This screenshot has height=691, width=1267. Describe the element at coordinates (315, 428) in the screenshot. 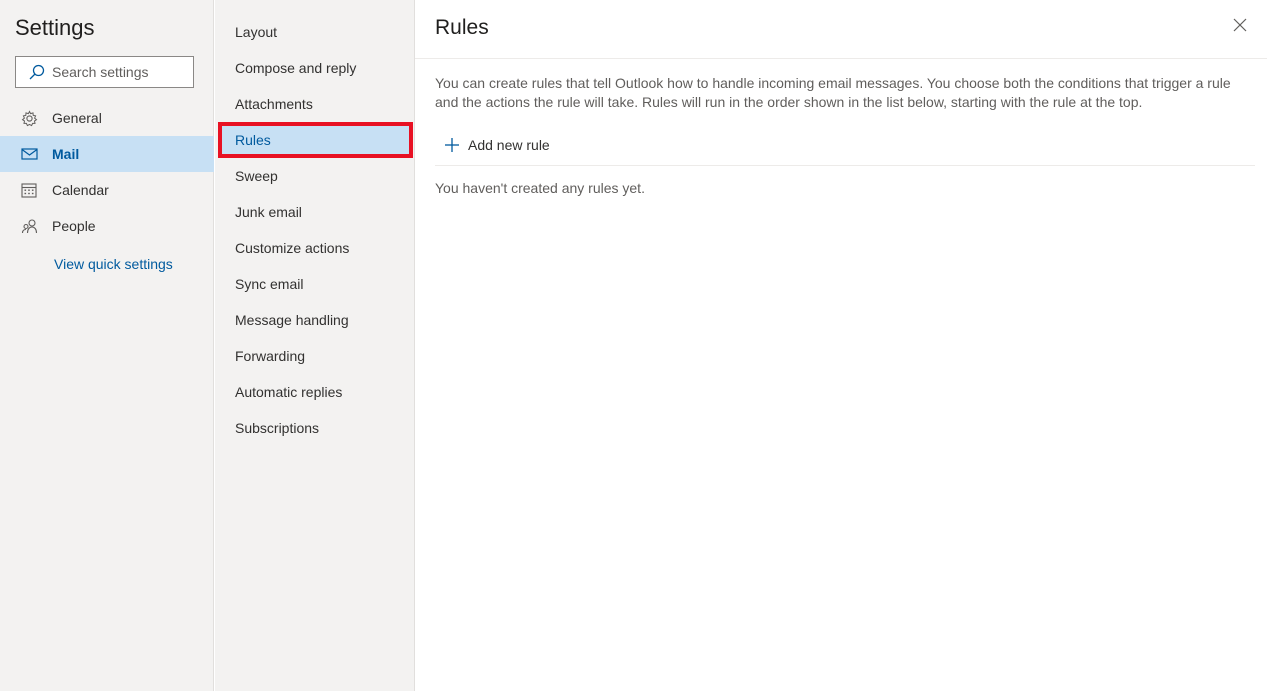

I see `sub-item-subscriptions: Subscriptions` at that location.